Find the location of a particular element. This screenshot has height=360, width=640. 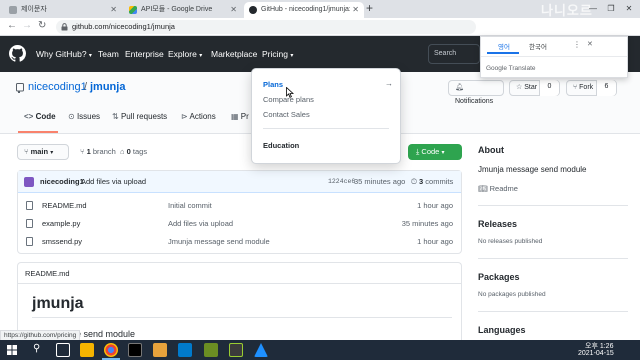

more-options-icon: ⋮ is located at coordinates (577, 44).